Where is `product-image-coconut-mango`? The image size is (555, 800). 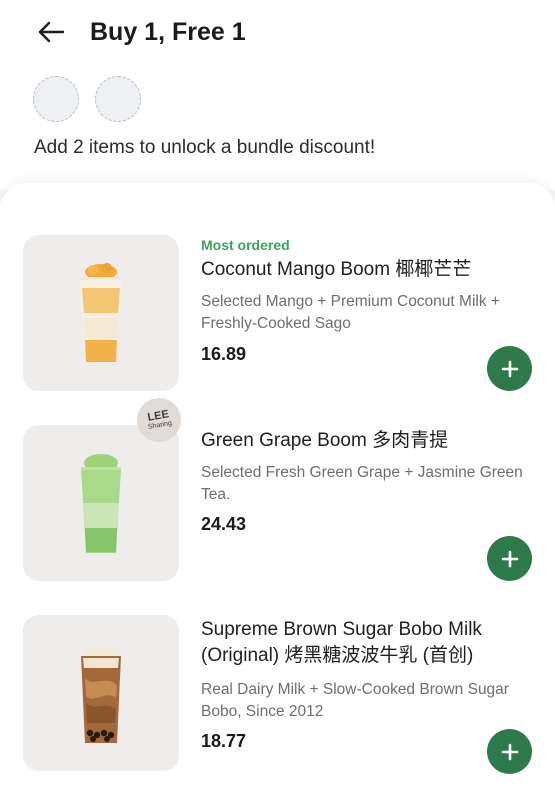
product-image-coconut-mango is located at coordinates (101, 313).